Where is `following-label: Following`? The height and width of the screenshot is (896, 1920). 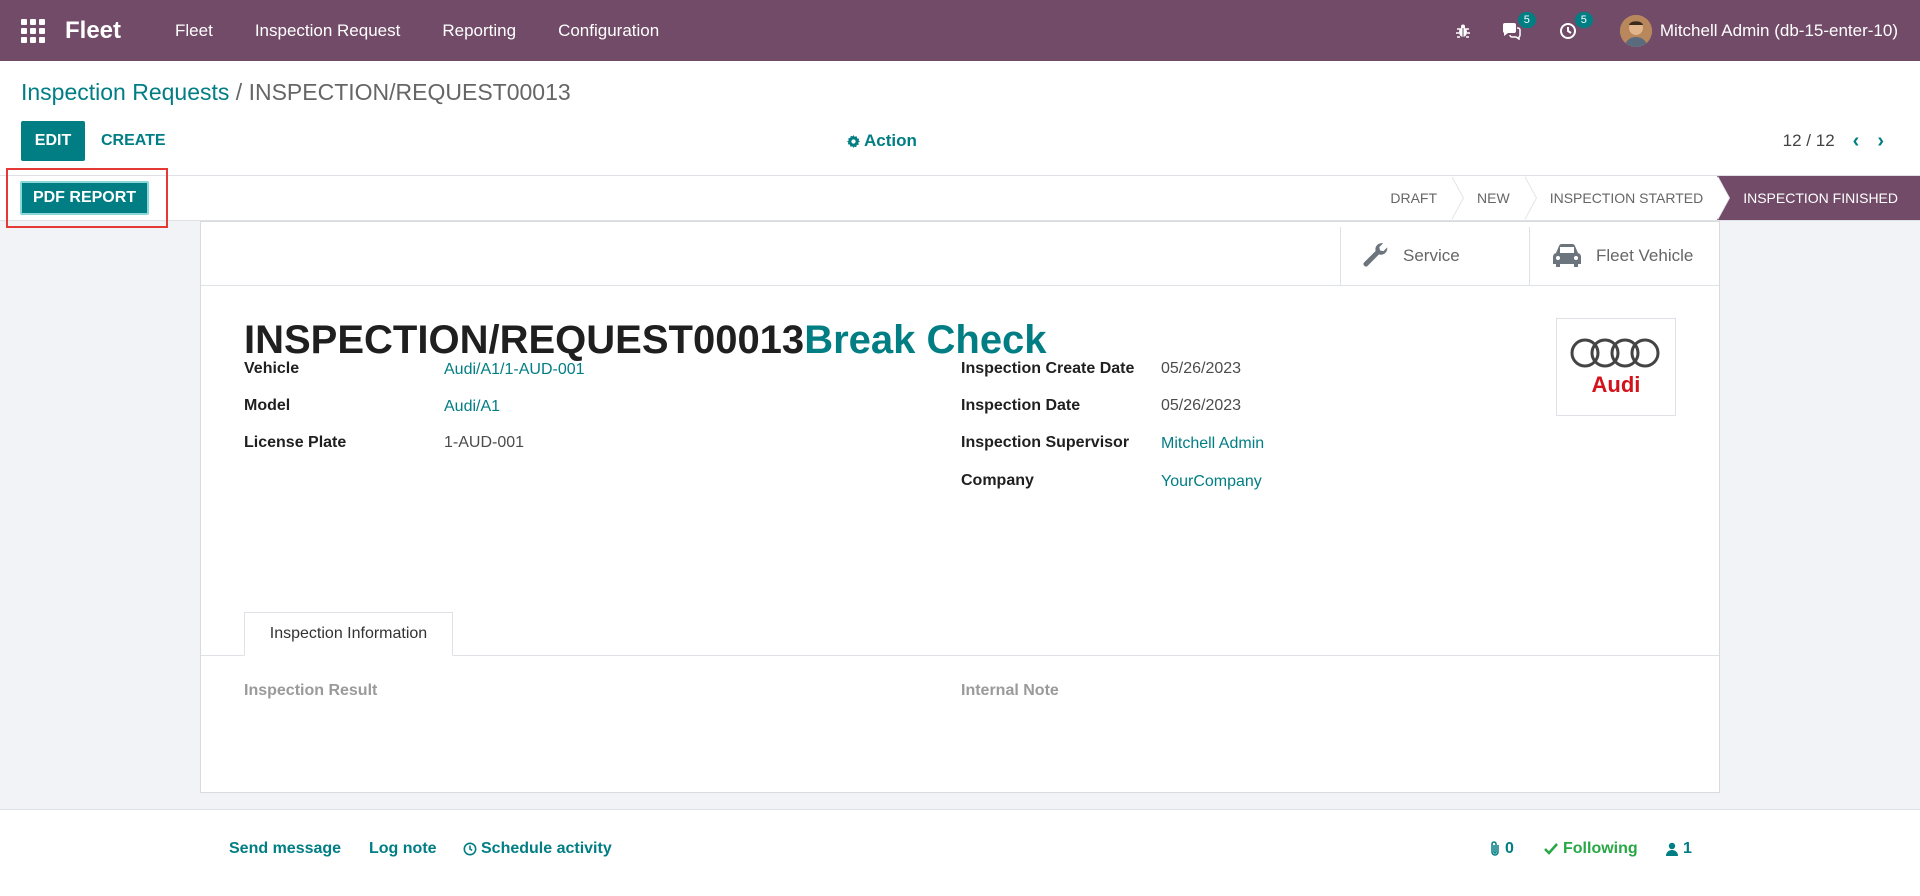 following-label: Following is located at coordinates (1600, 848).